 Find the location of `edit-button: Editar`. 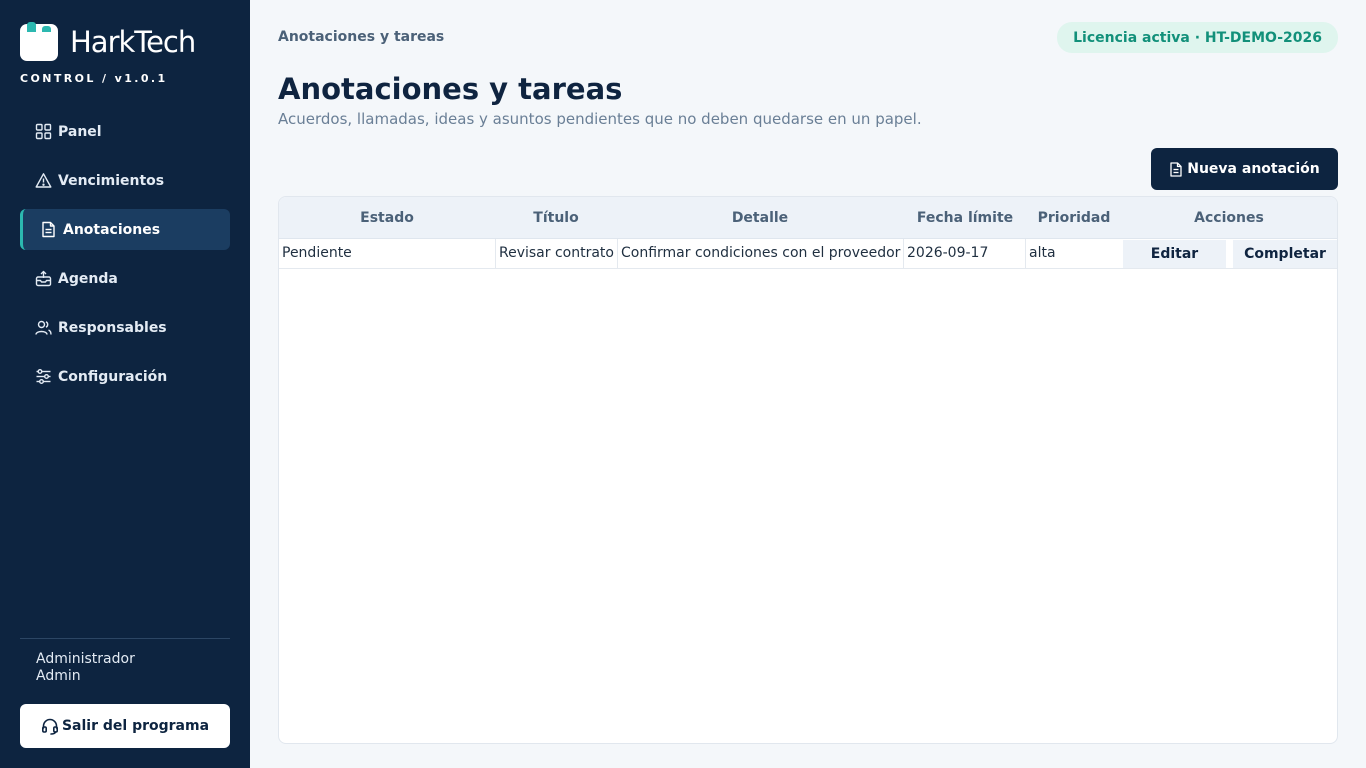

edit-button: Editar is located at coordinates (1174, 254).